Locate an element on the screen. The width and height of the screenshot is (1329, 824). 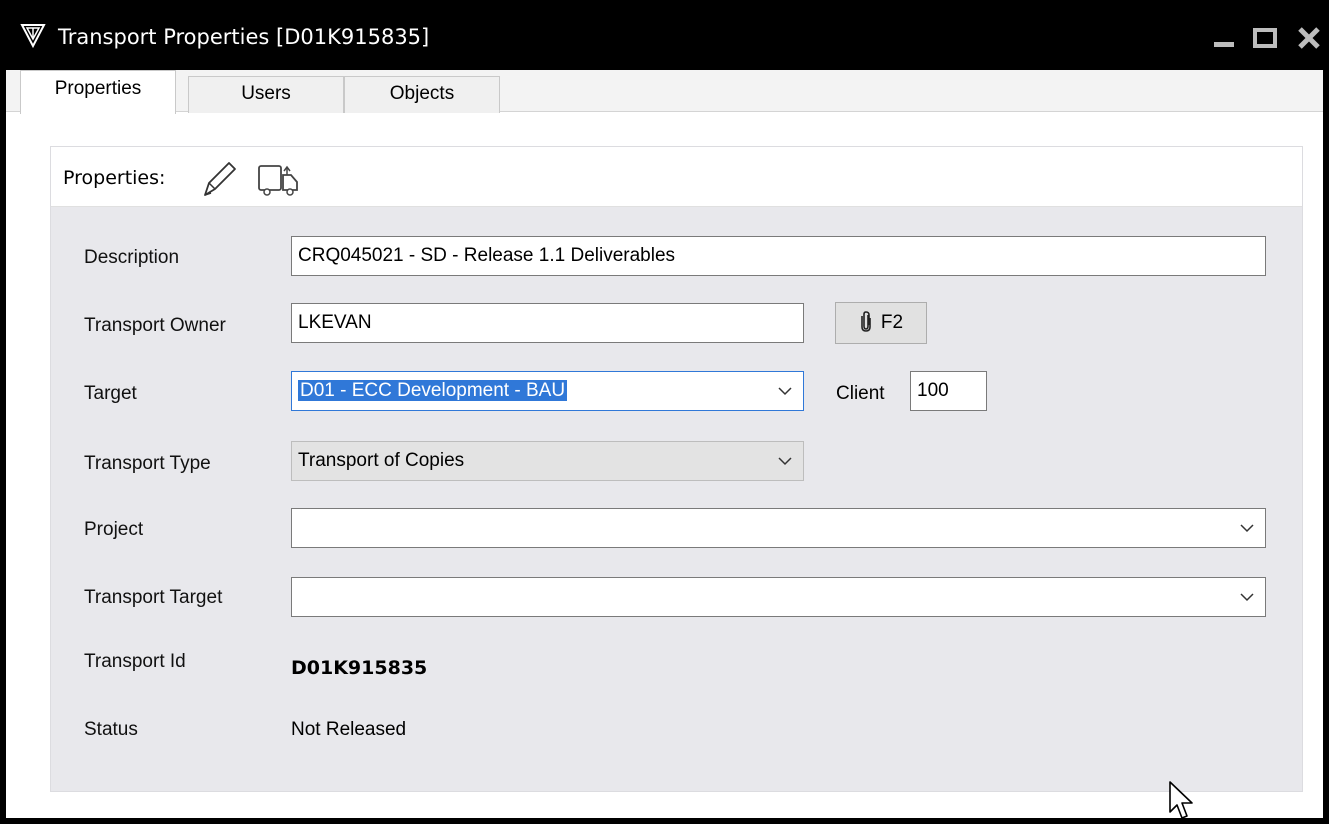
panel-header-label: Properties: is located at coordinates (114, 178).